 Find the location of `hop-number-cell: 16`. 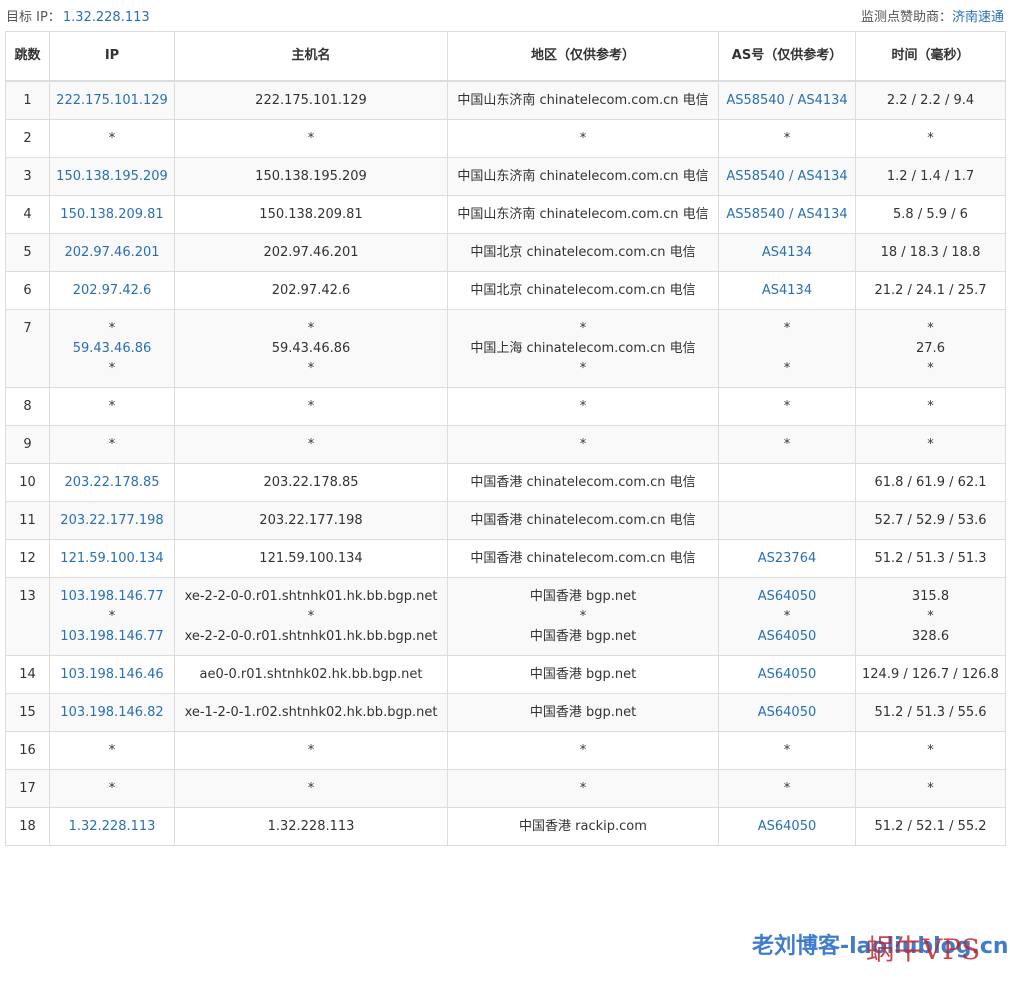

hop-number-cell: 16 is located at coordinates (27, 750).